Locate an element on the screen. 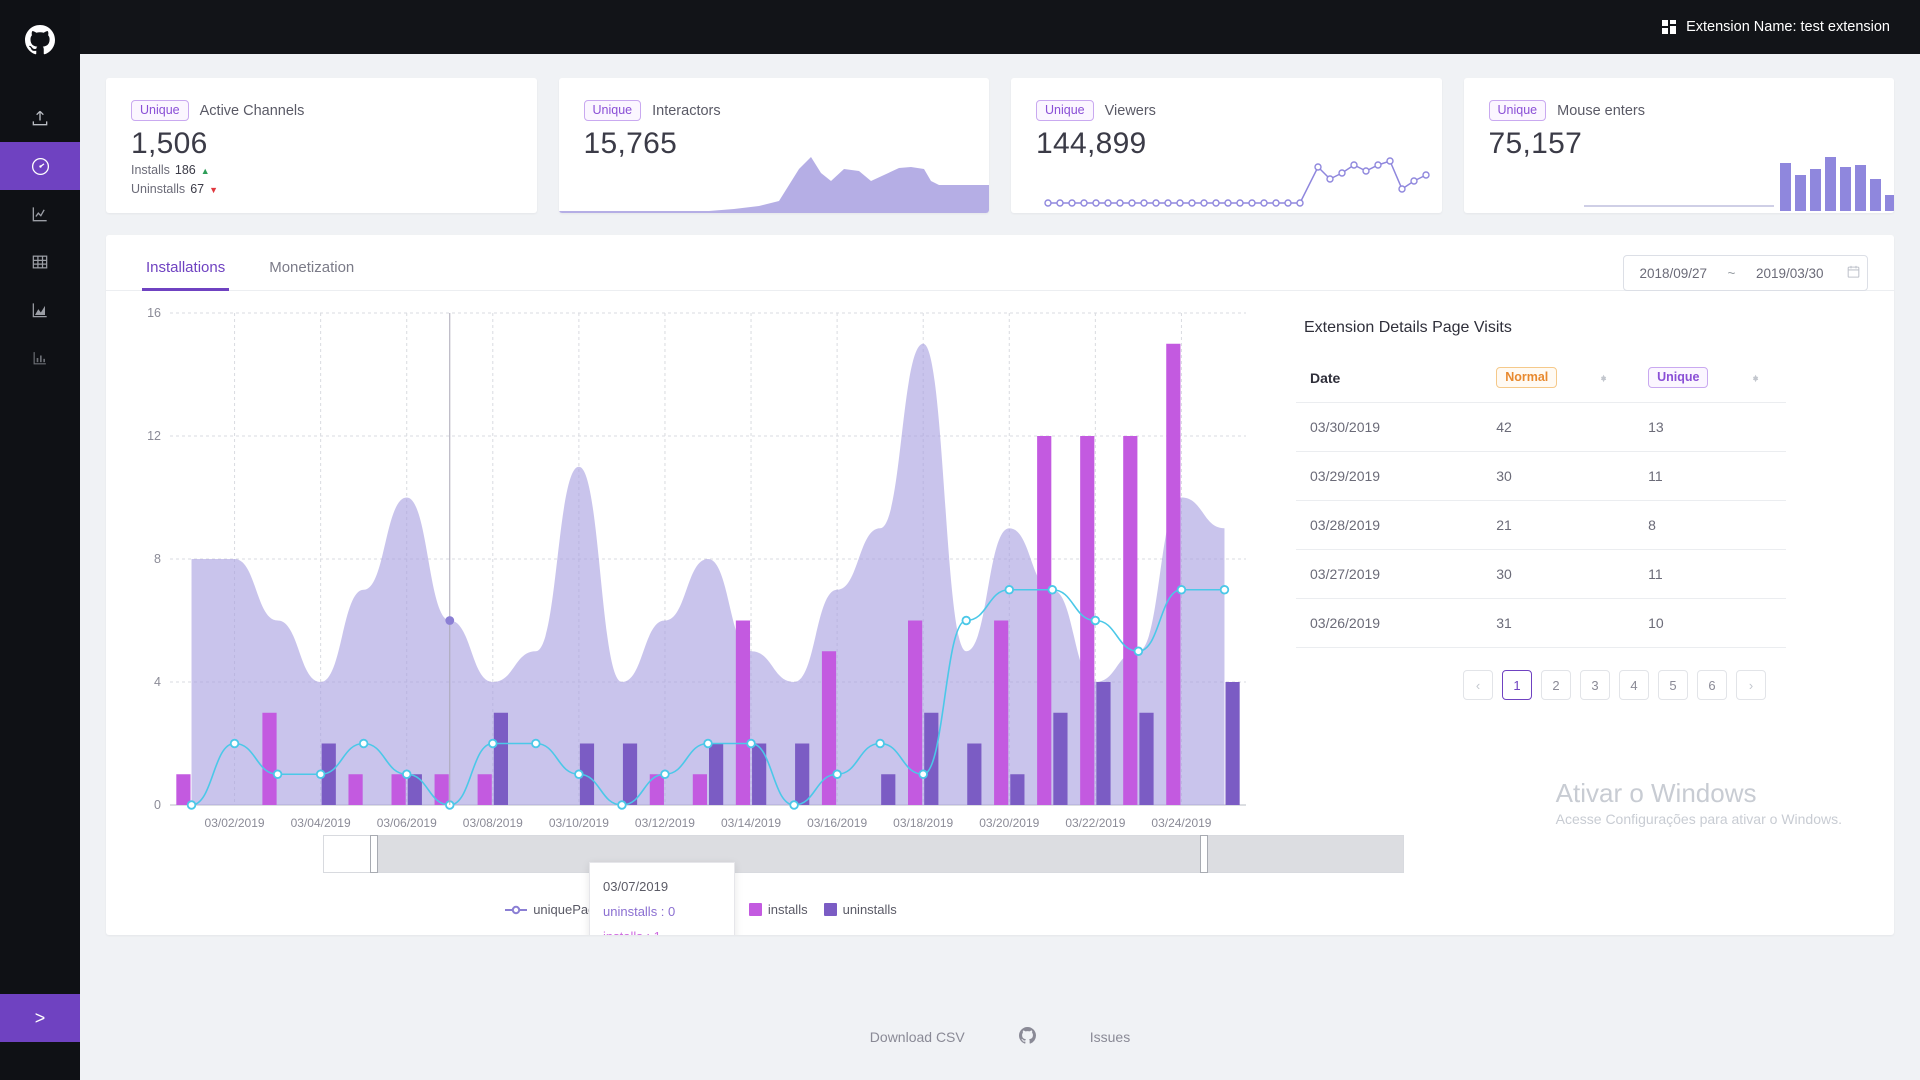 Image resolution: width=1920 pixels, height=1080 pixels. sparkline-line is located at coordinates (1236, 182).